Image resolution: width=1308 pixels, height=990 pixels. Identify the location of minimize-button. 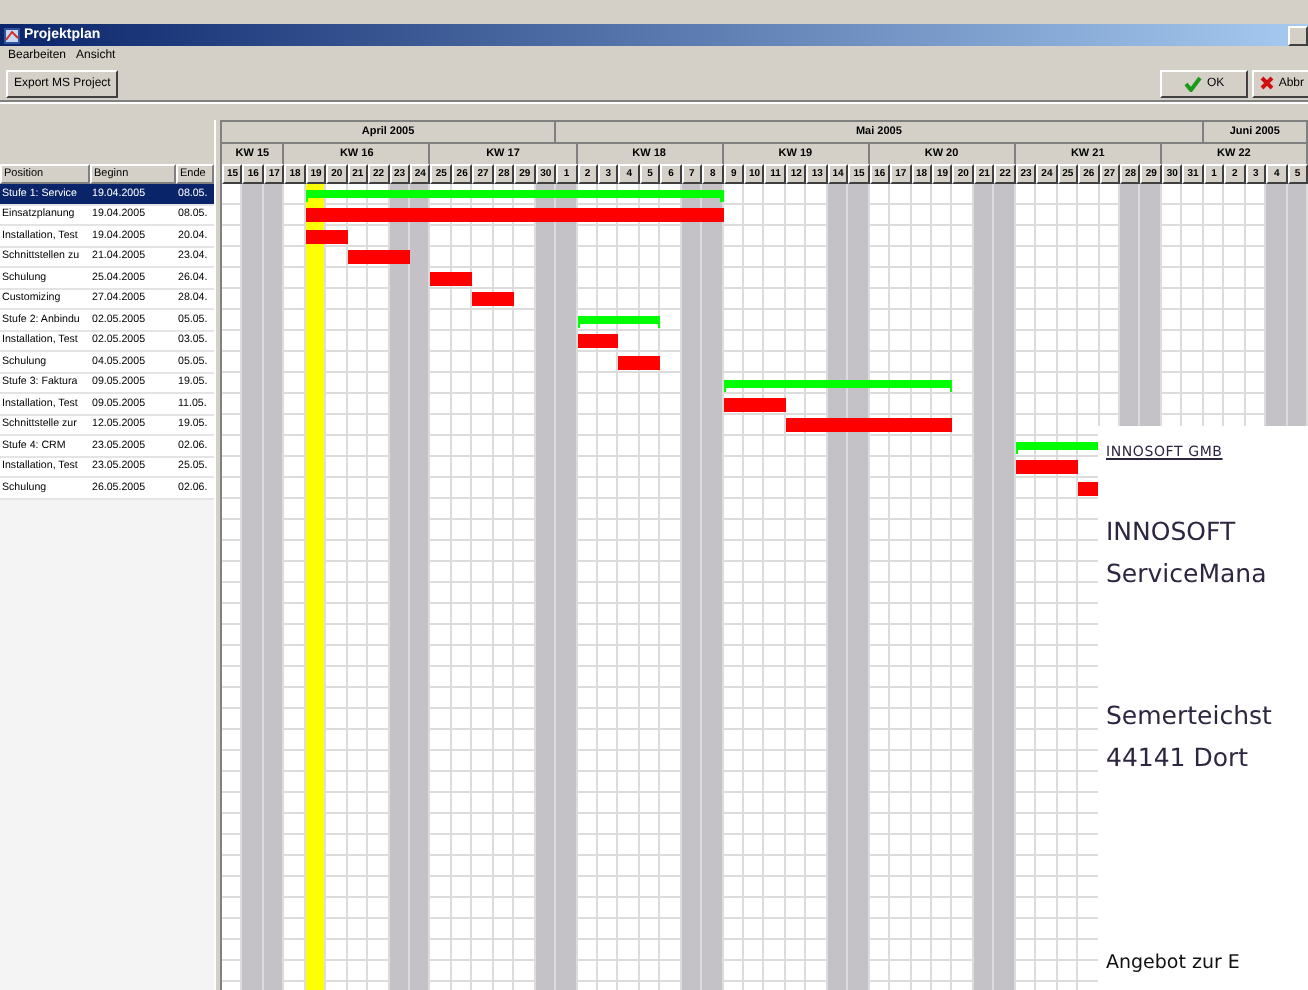
(1298, 35).